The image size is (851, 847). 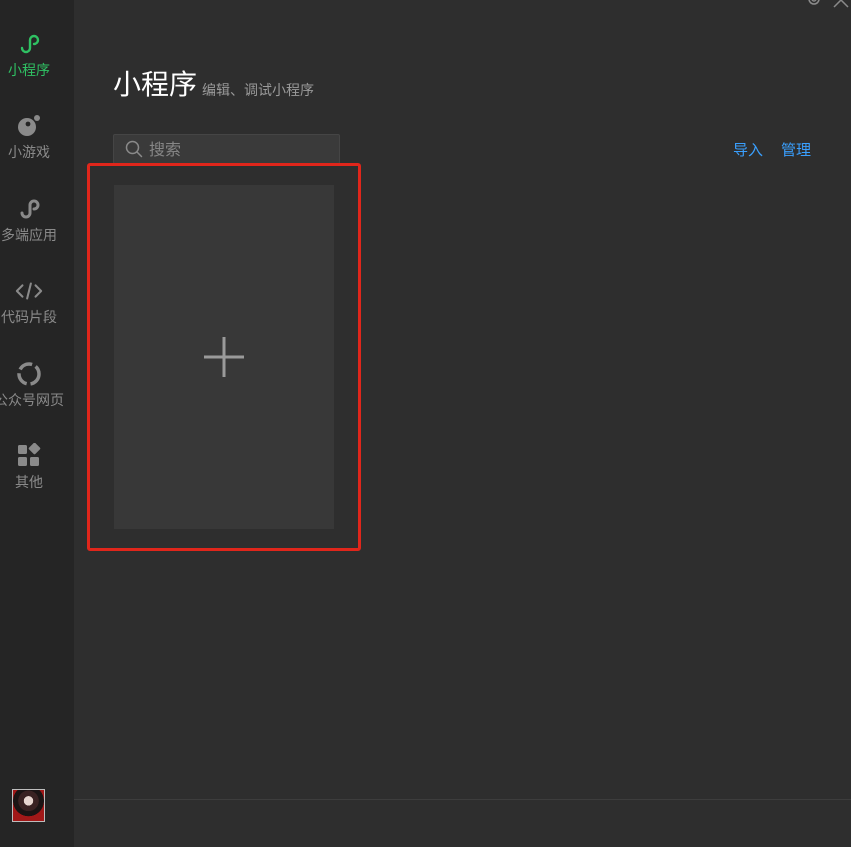 What do you see at coordinates (29, 209) in the screenshot?
I see `multiplatform-icon` at bounding box center [29, 209].